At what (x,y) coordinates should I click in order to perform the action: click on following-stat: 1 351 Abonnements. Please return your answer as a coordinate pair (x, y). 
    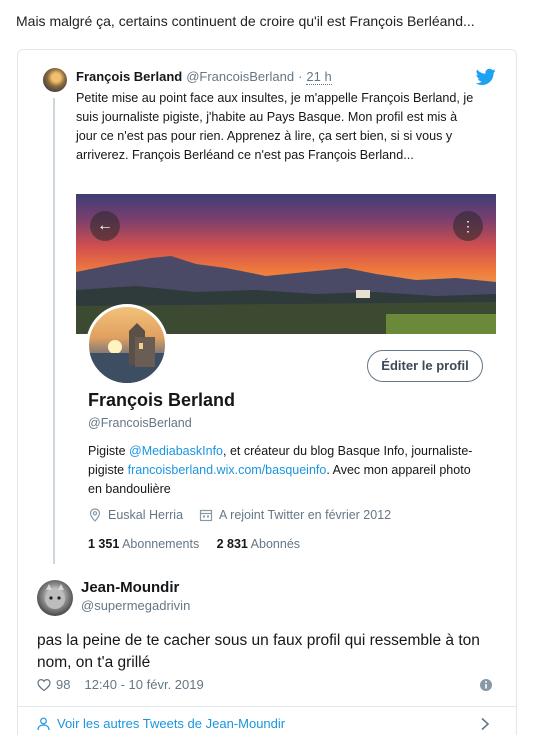
    Looking at the image, I should click on (143, 544).